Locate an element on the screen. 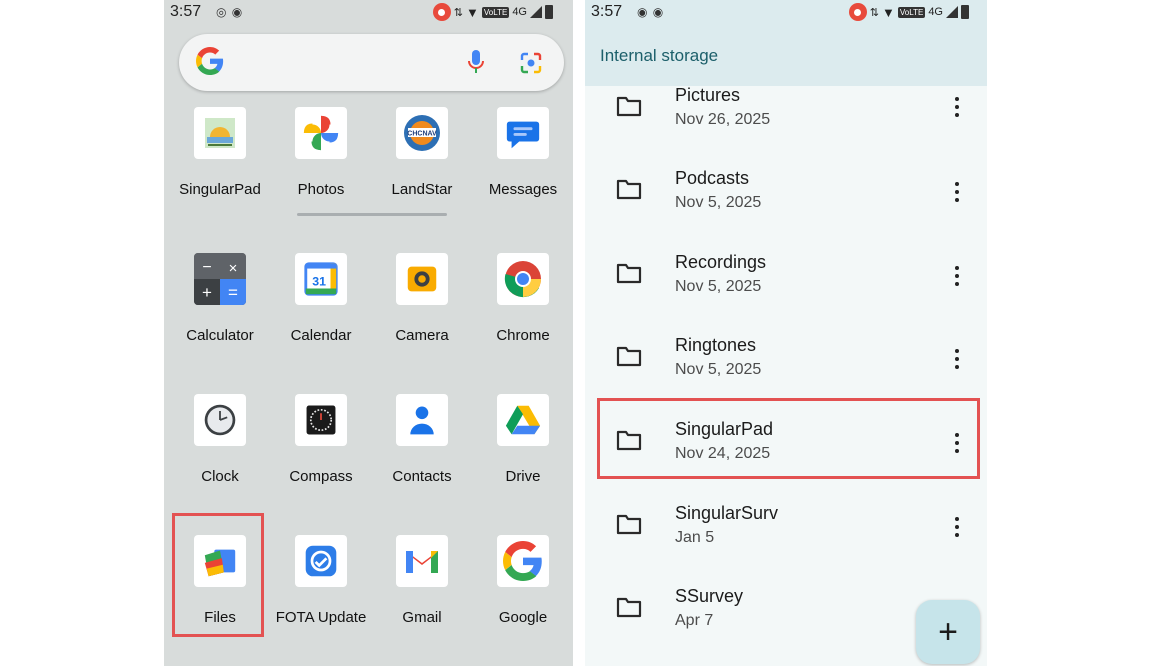 This screenshot has width=1159, height=666. notification-icons: ◎ ◉ is located at coordinates (230, 12).